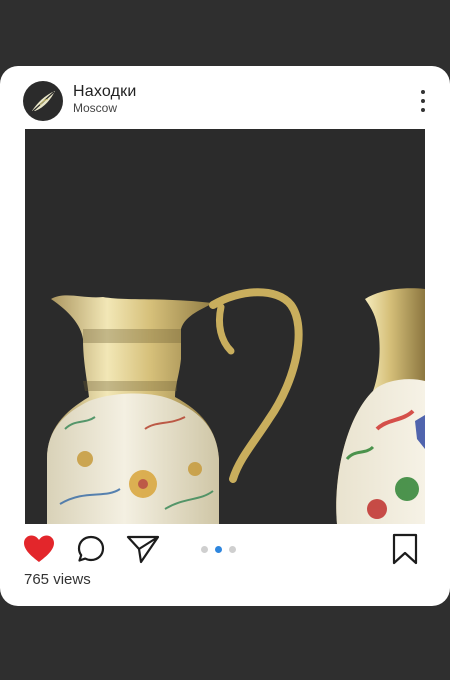 Image resolution: width=450 pixels, height=680 pixels. I want to click on leaf-logo-icon, so click(43, 101).